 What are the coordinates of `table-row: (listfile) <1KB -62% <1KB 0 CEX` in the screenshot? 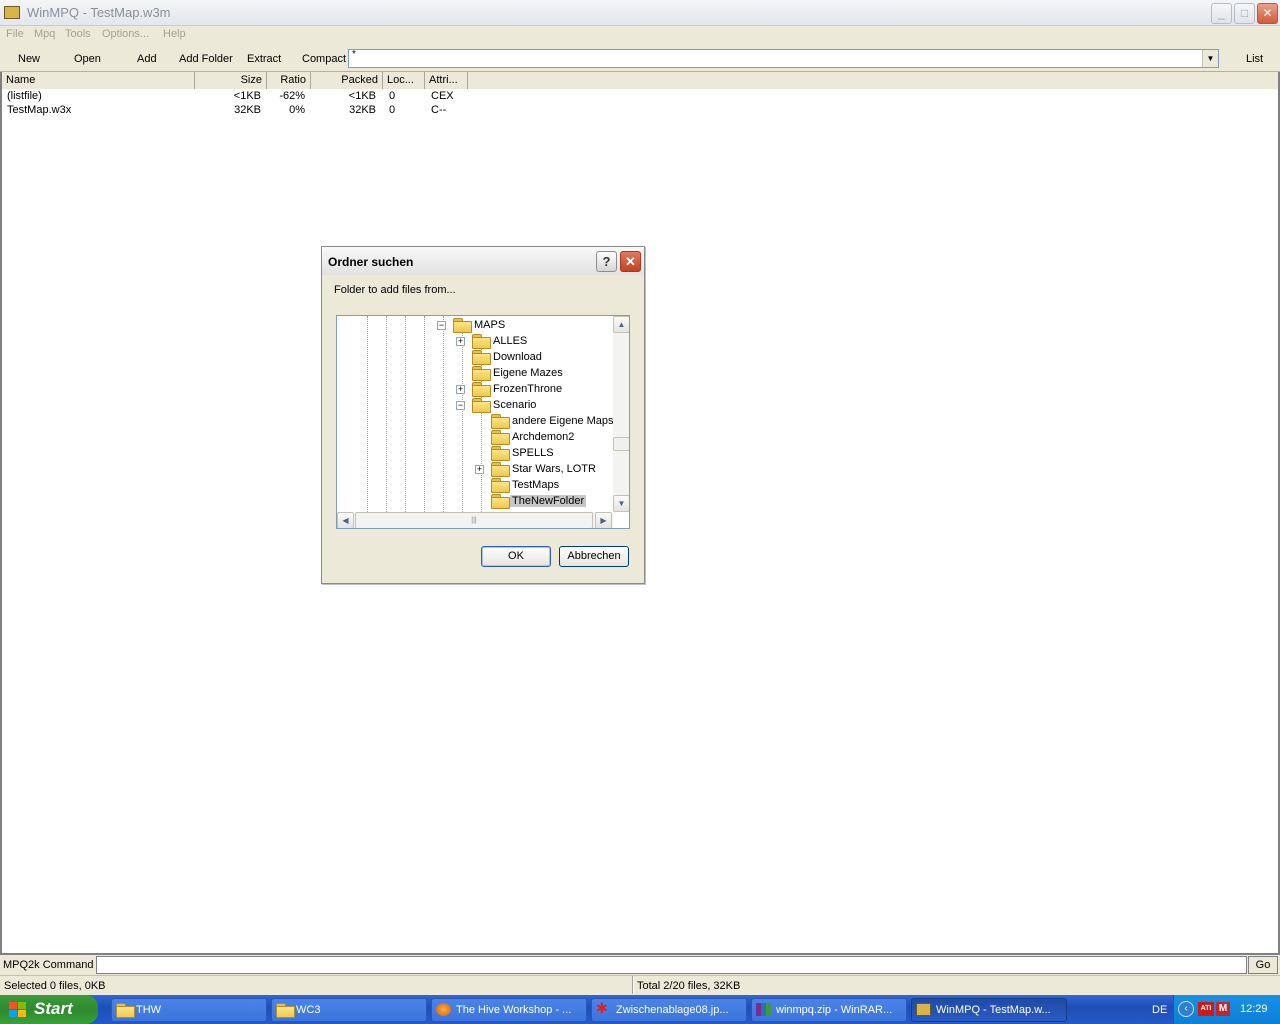 It's located at (237, 97).